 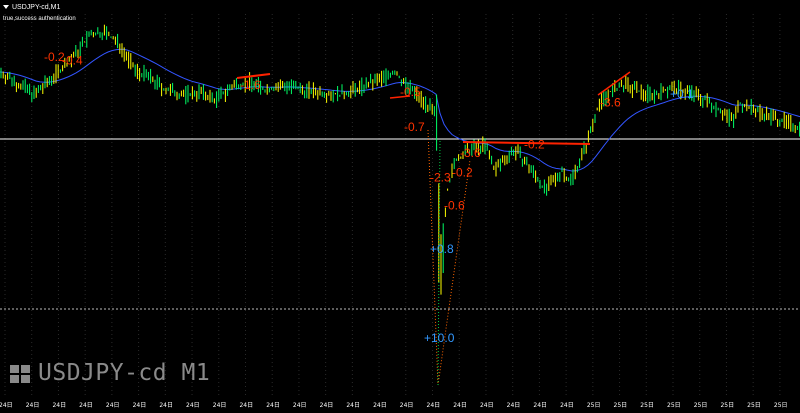 What do you see at coordinates (6, 7) in the screenshot?
I see `dropdown-arrow-icon` at bounding box center [6, 7].